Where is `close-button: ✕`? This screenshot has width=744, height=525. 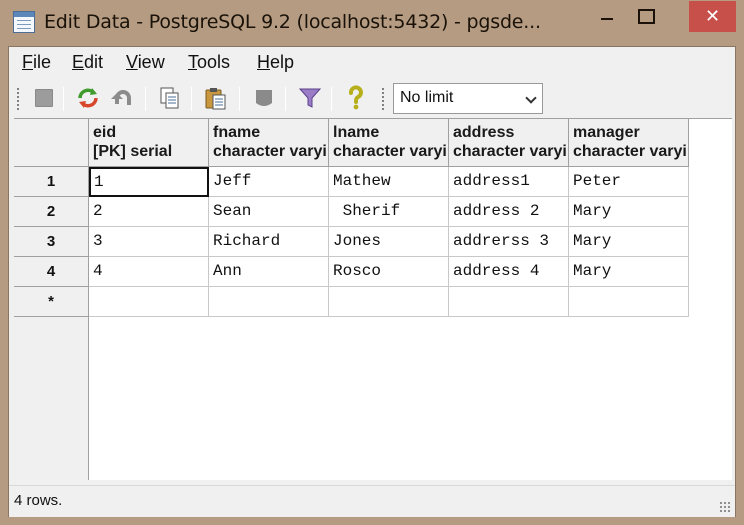 close-button: ✕ is located at coordinates (712, 16).